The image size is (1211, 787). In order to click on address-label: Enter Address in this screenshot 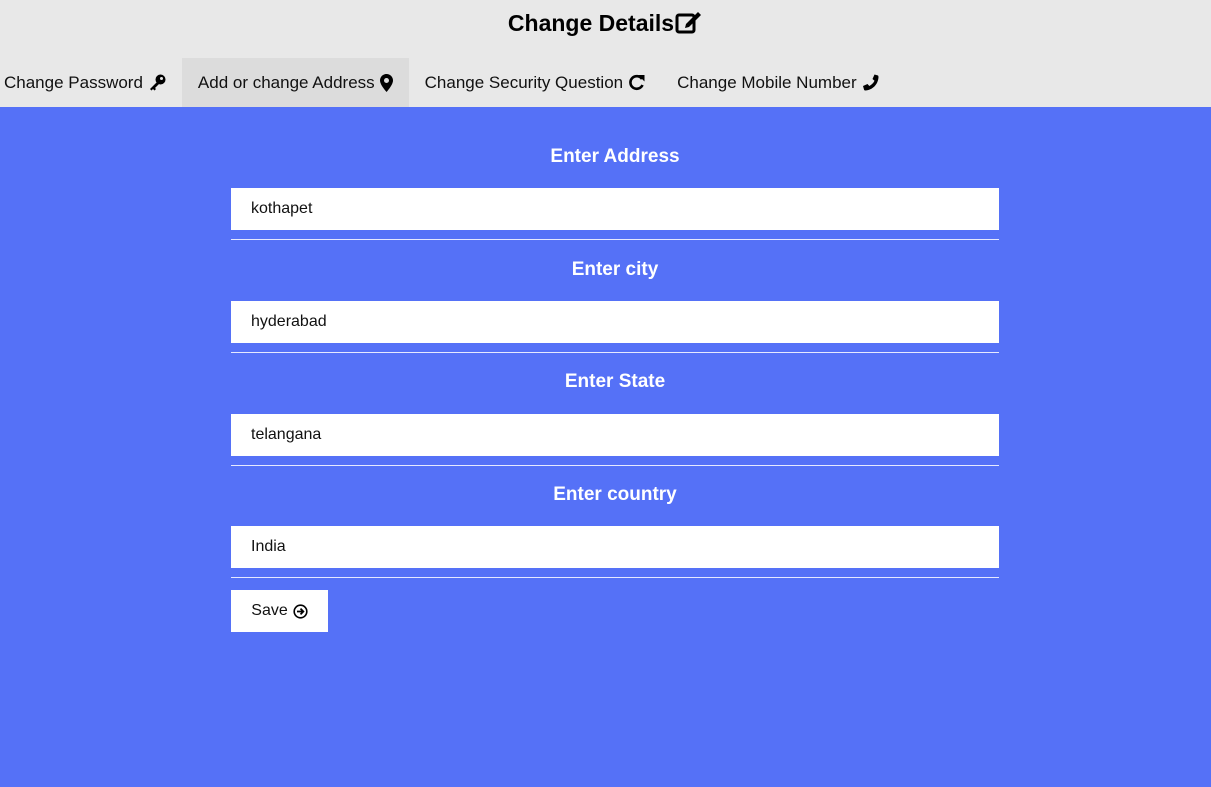, I will do `click(615, 156)`.